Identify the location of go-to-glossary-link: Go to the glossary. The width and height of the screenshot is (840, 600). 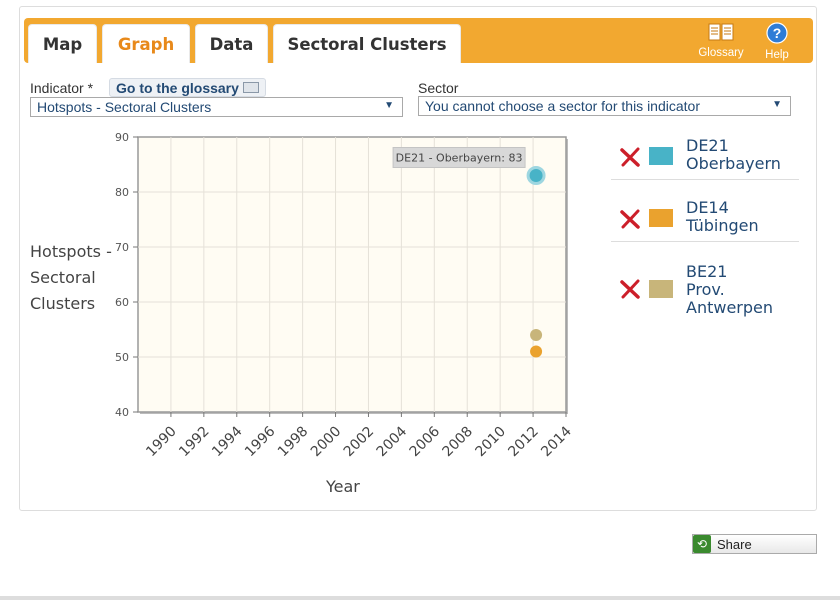
(187, 87).